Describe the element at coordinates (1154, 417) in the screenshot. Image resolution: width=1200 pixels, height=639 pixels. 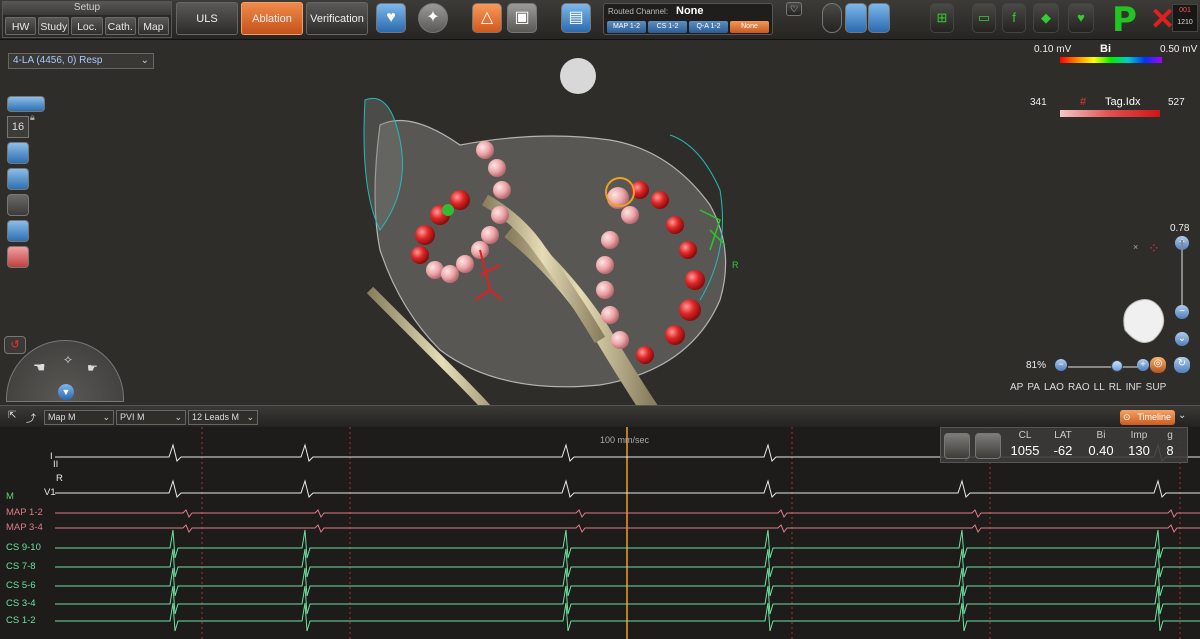
I see `timeline-label: Timeline` at that location.